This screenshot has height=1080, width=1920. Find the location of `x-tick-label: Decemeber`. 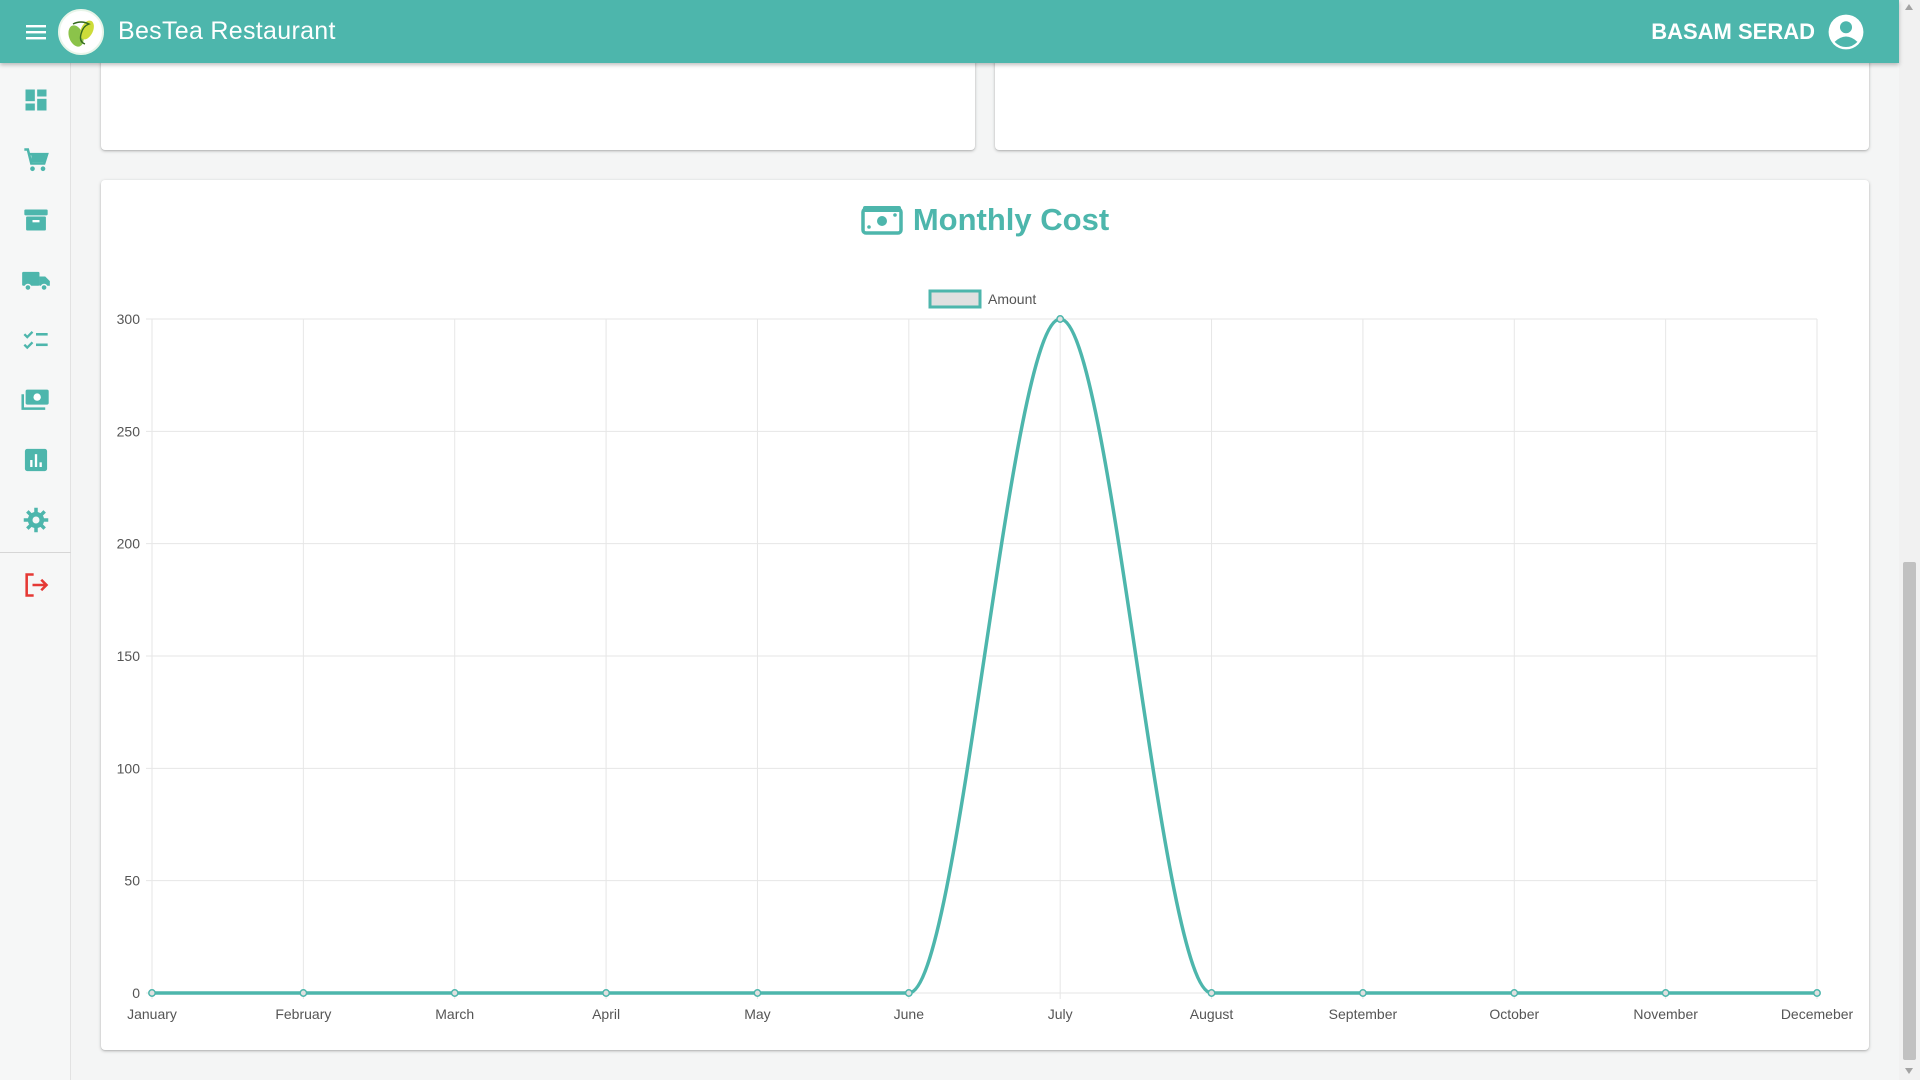

x-tick-label: Decemeber is located at coordinates (1817, 1014).